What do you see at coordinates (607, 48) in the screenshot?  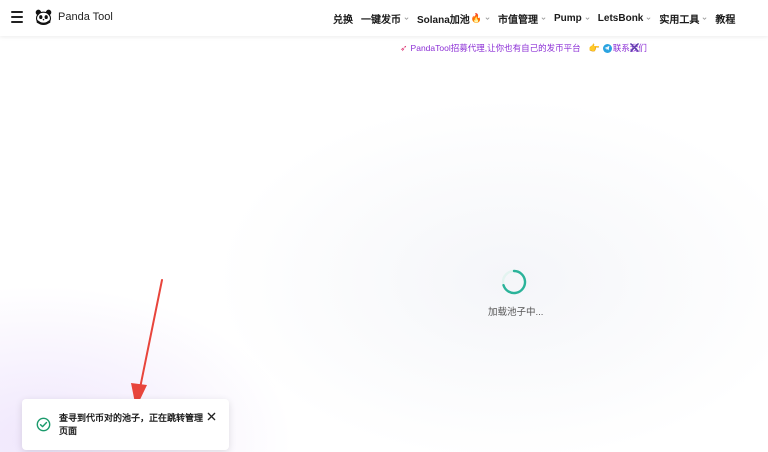 I see `telegram-icon` at bounding box center [607, 48].